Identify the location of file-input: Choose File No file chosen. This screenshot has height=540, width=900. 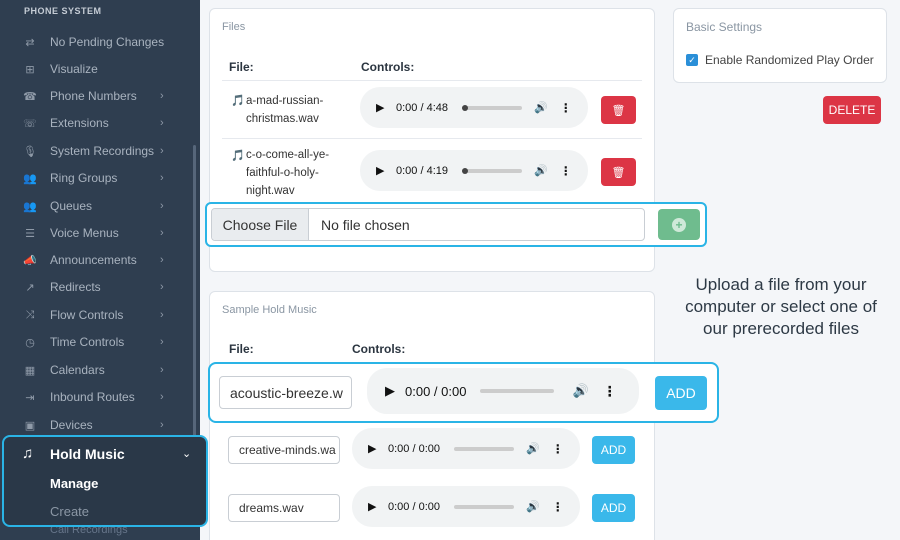
(428, 224).